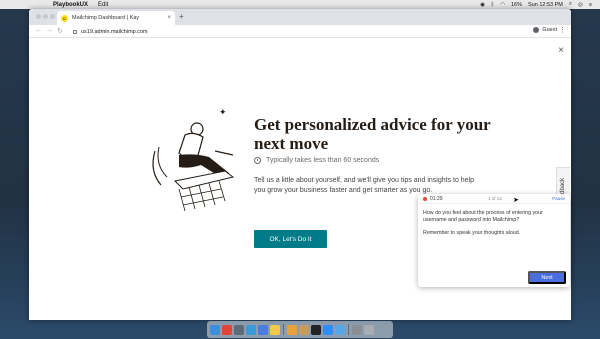 The width and height of the screenshot is (600, 339). Describe the element at coordinates (45, 16) in the screenshot. I see `window-minimize-button` at that location.